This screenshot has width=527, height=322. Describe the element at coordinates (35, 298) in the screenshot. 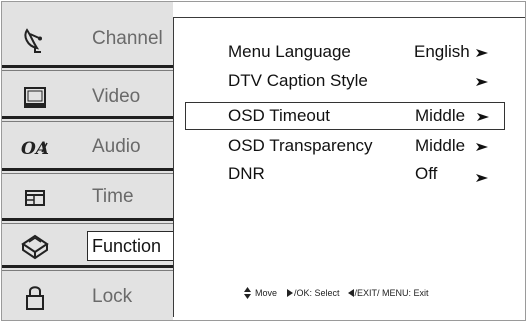

I see `padlock-icon` at that location.